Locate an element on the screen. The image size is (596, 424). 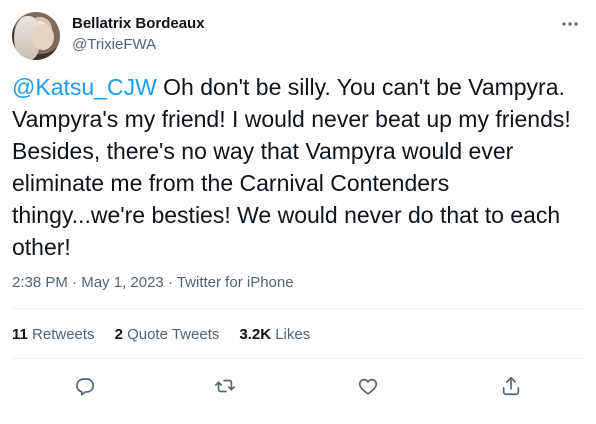
likes-label: Likes is located at coordinates (293, 334).